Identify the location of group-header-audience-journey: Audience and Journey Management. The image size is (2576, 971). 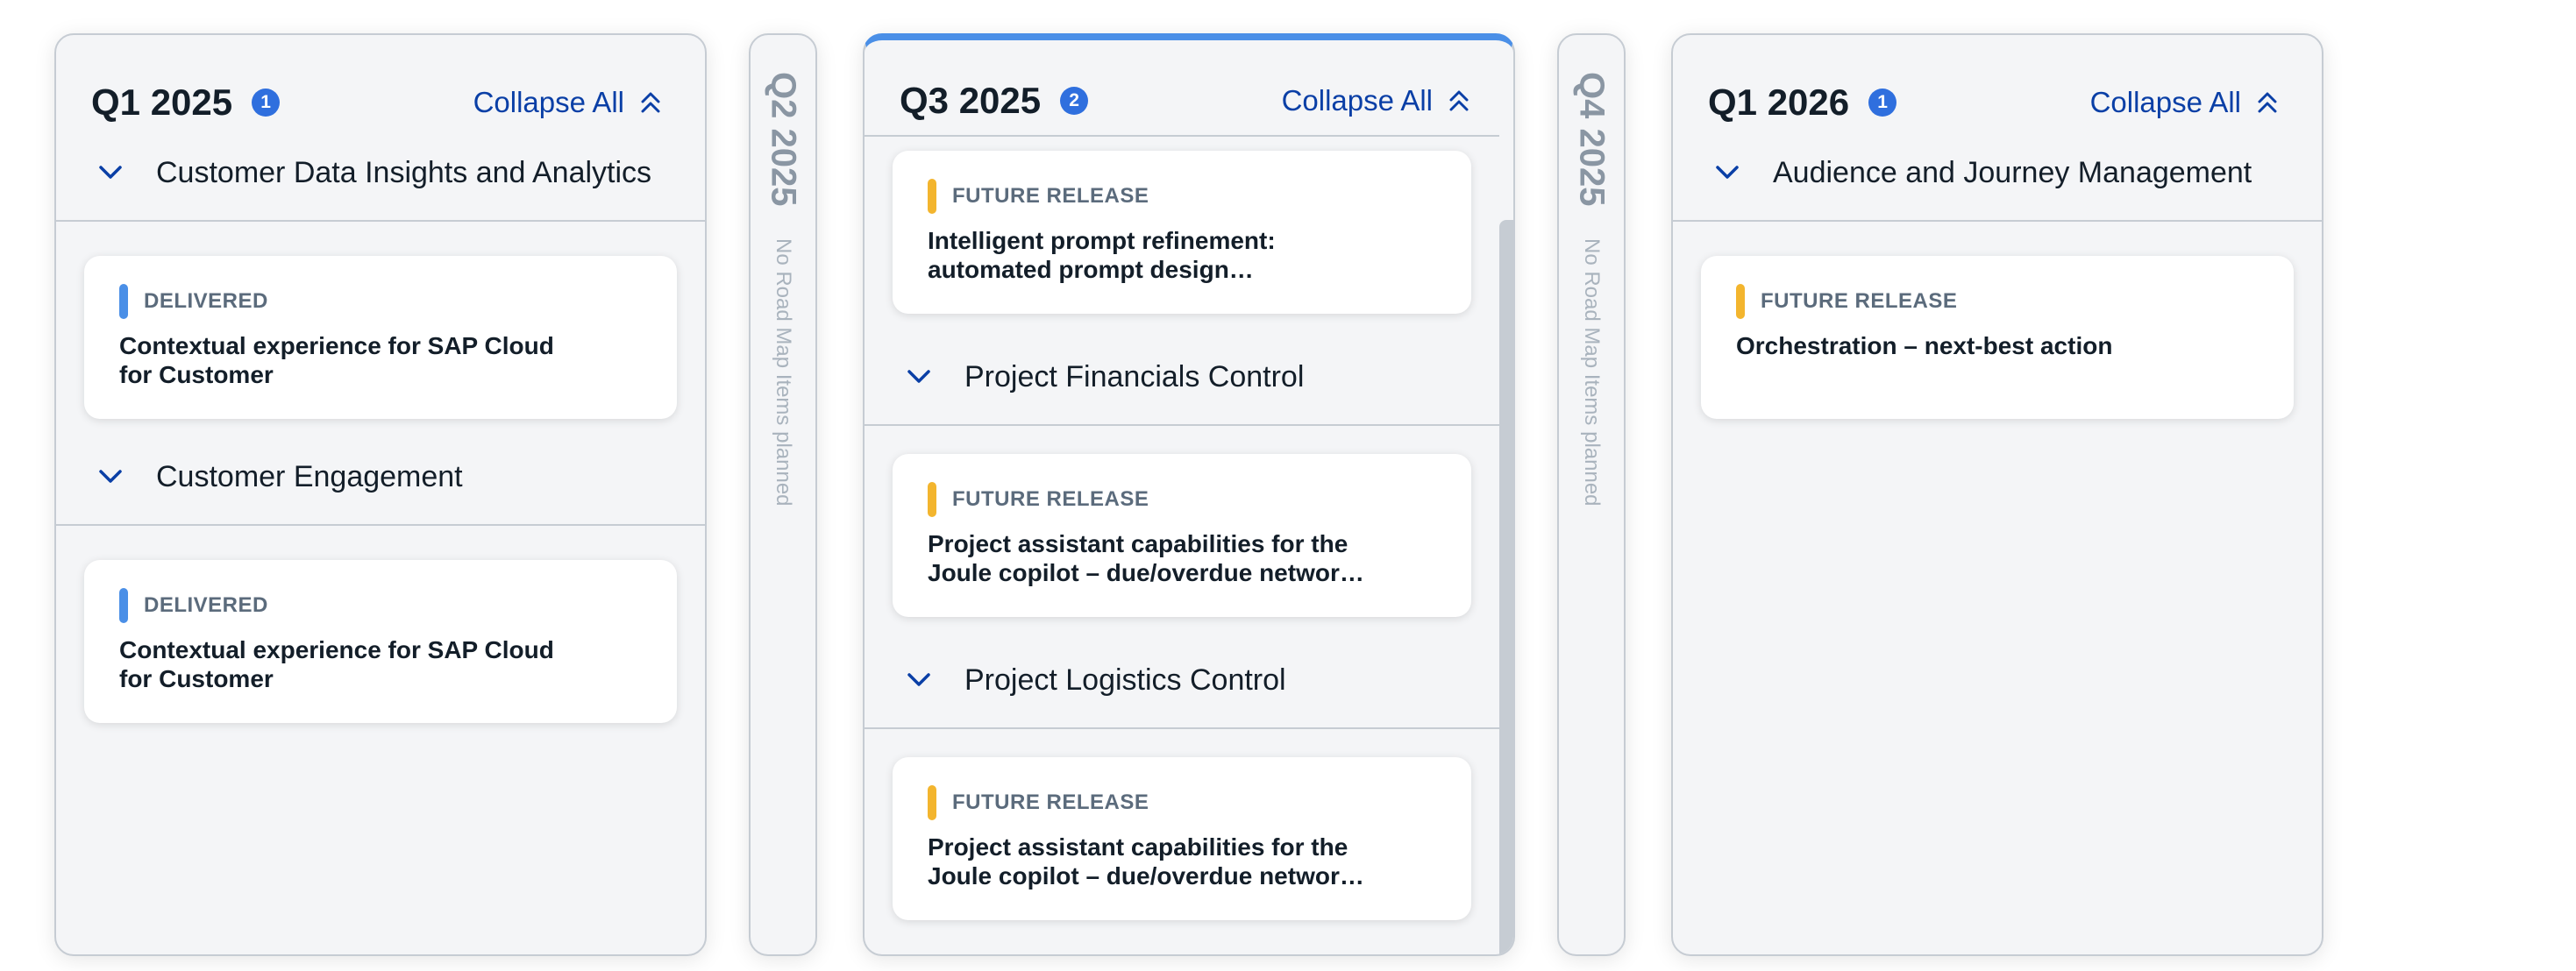
(1997, 173).